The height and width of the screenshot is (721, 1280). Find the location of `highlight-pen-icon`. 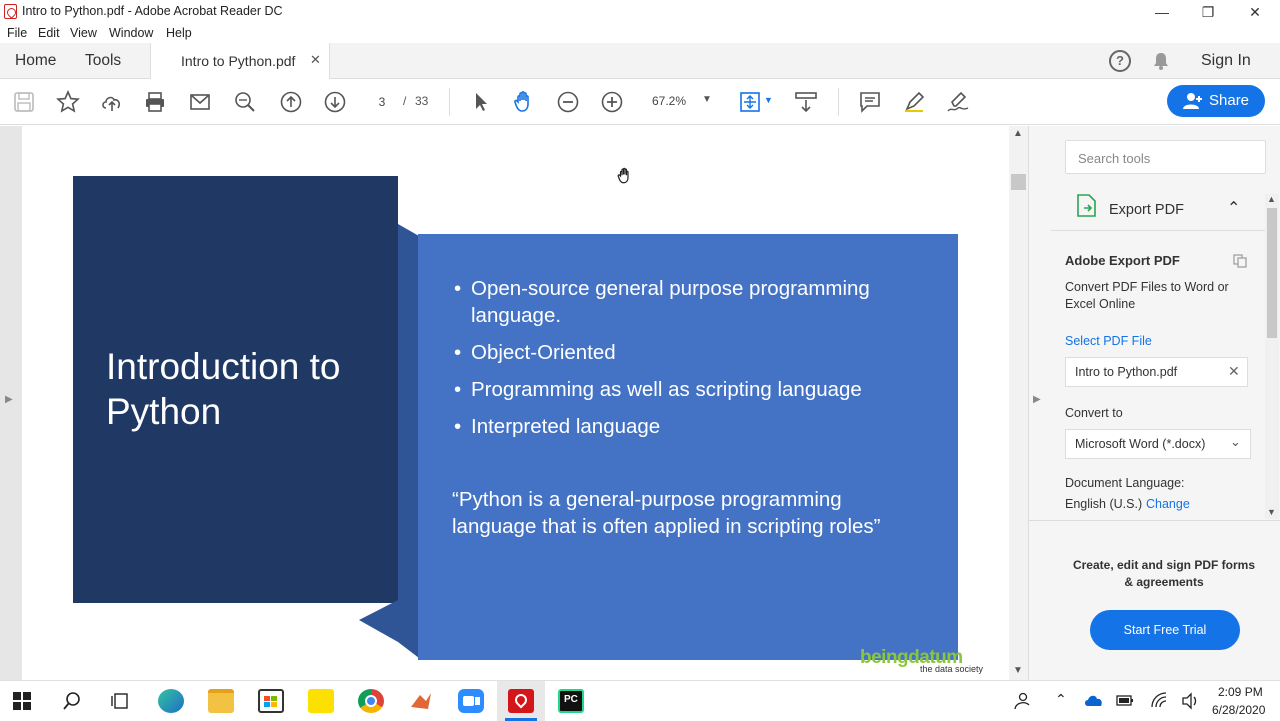

highlight-pen-icon is located at coordinates (914, 102).